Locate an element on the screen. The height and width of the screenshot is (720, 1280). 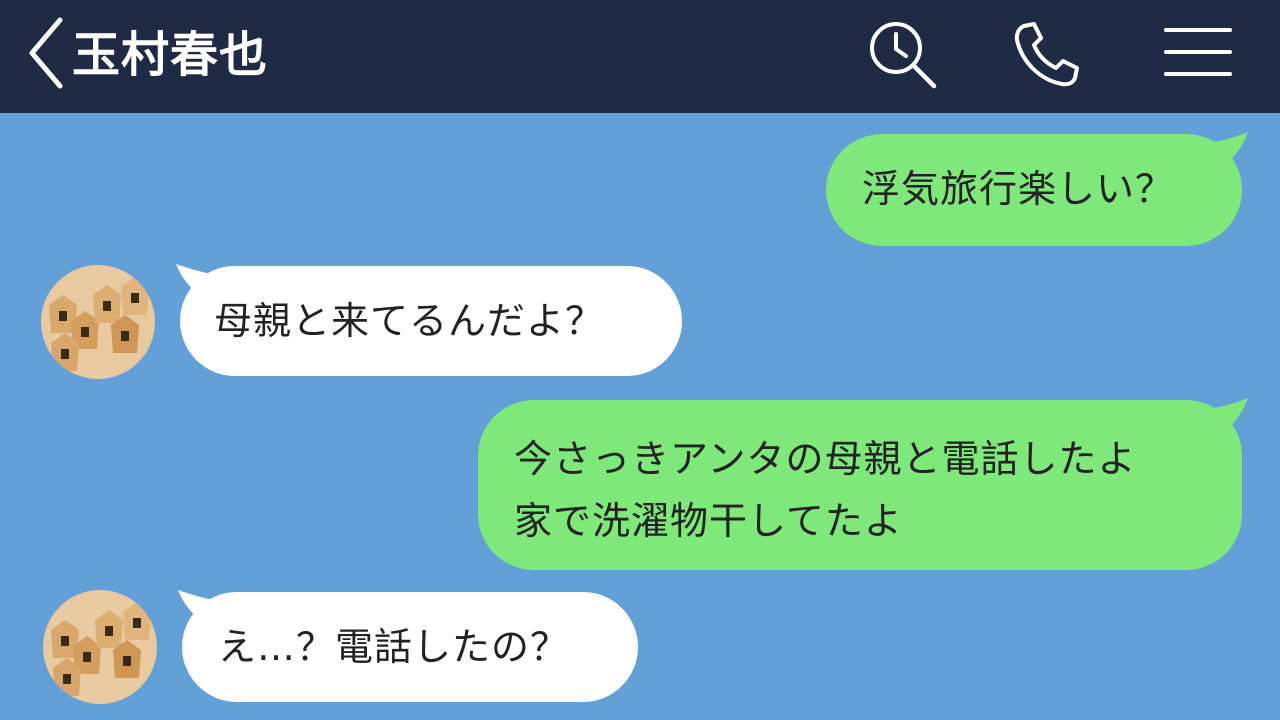
menu-button is located at coordinates (1198, 52).